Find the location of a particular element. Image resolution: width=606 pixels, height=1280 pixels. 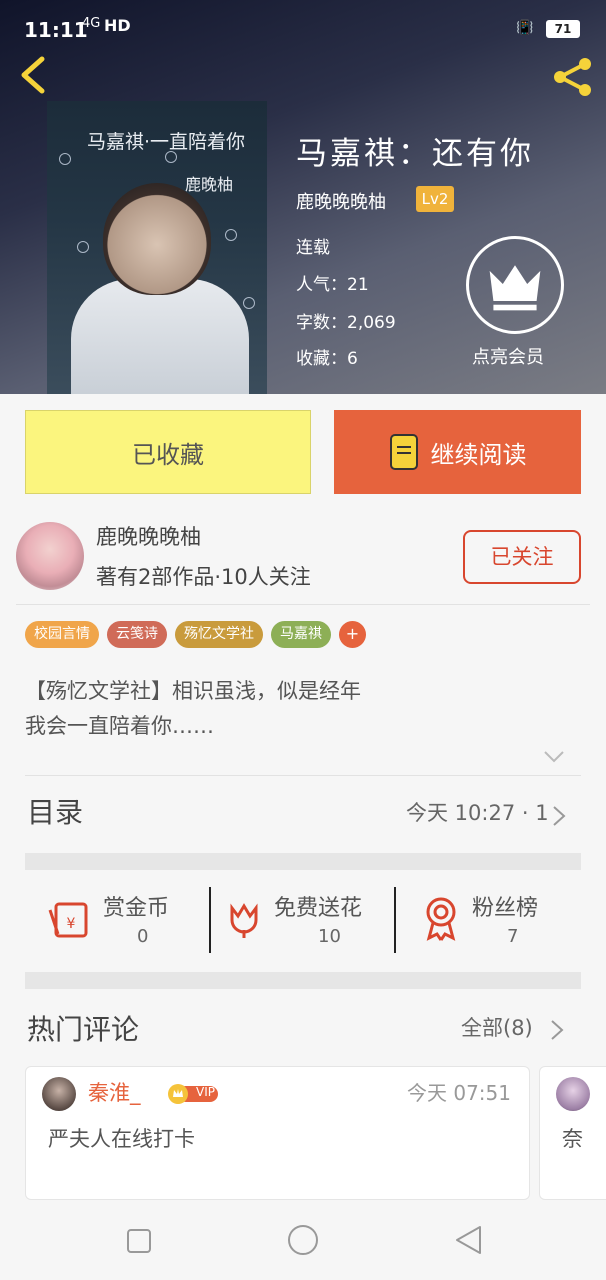

comment-card: 奈 is located at coordinates (572, 1133).